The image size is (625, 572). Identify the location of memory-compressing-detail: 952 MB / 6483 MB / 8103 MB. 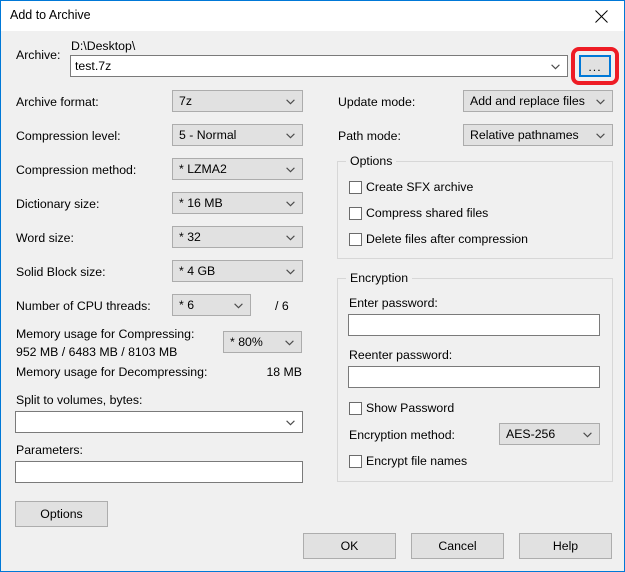
(97, 352).